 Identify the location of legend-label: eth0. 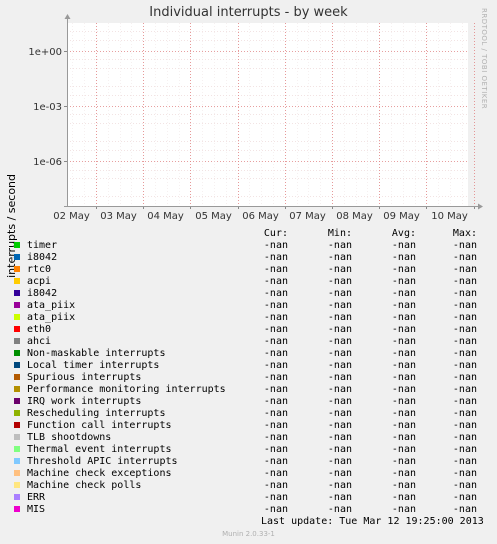
(39, 329).